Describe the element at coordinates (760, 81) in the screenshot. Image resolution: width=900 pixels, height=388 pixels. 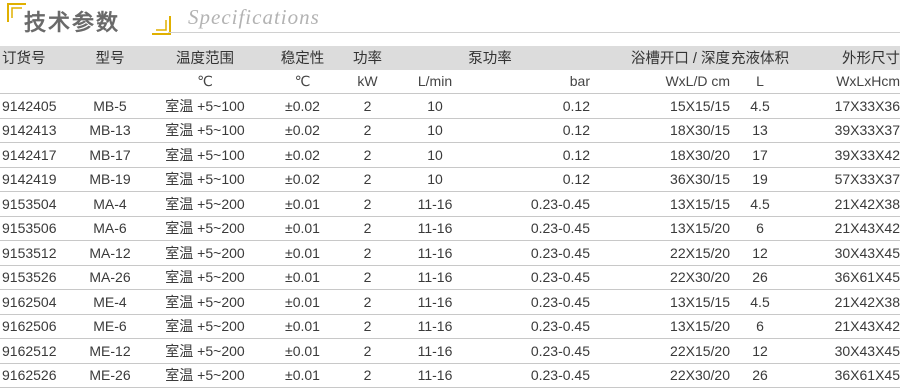
I see `unit-volume: L` at that location.